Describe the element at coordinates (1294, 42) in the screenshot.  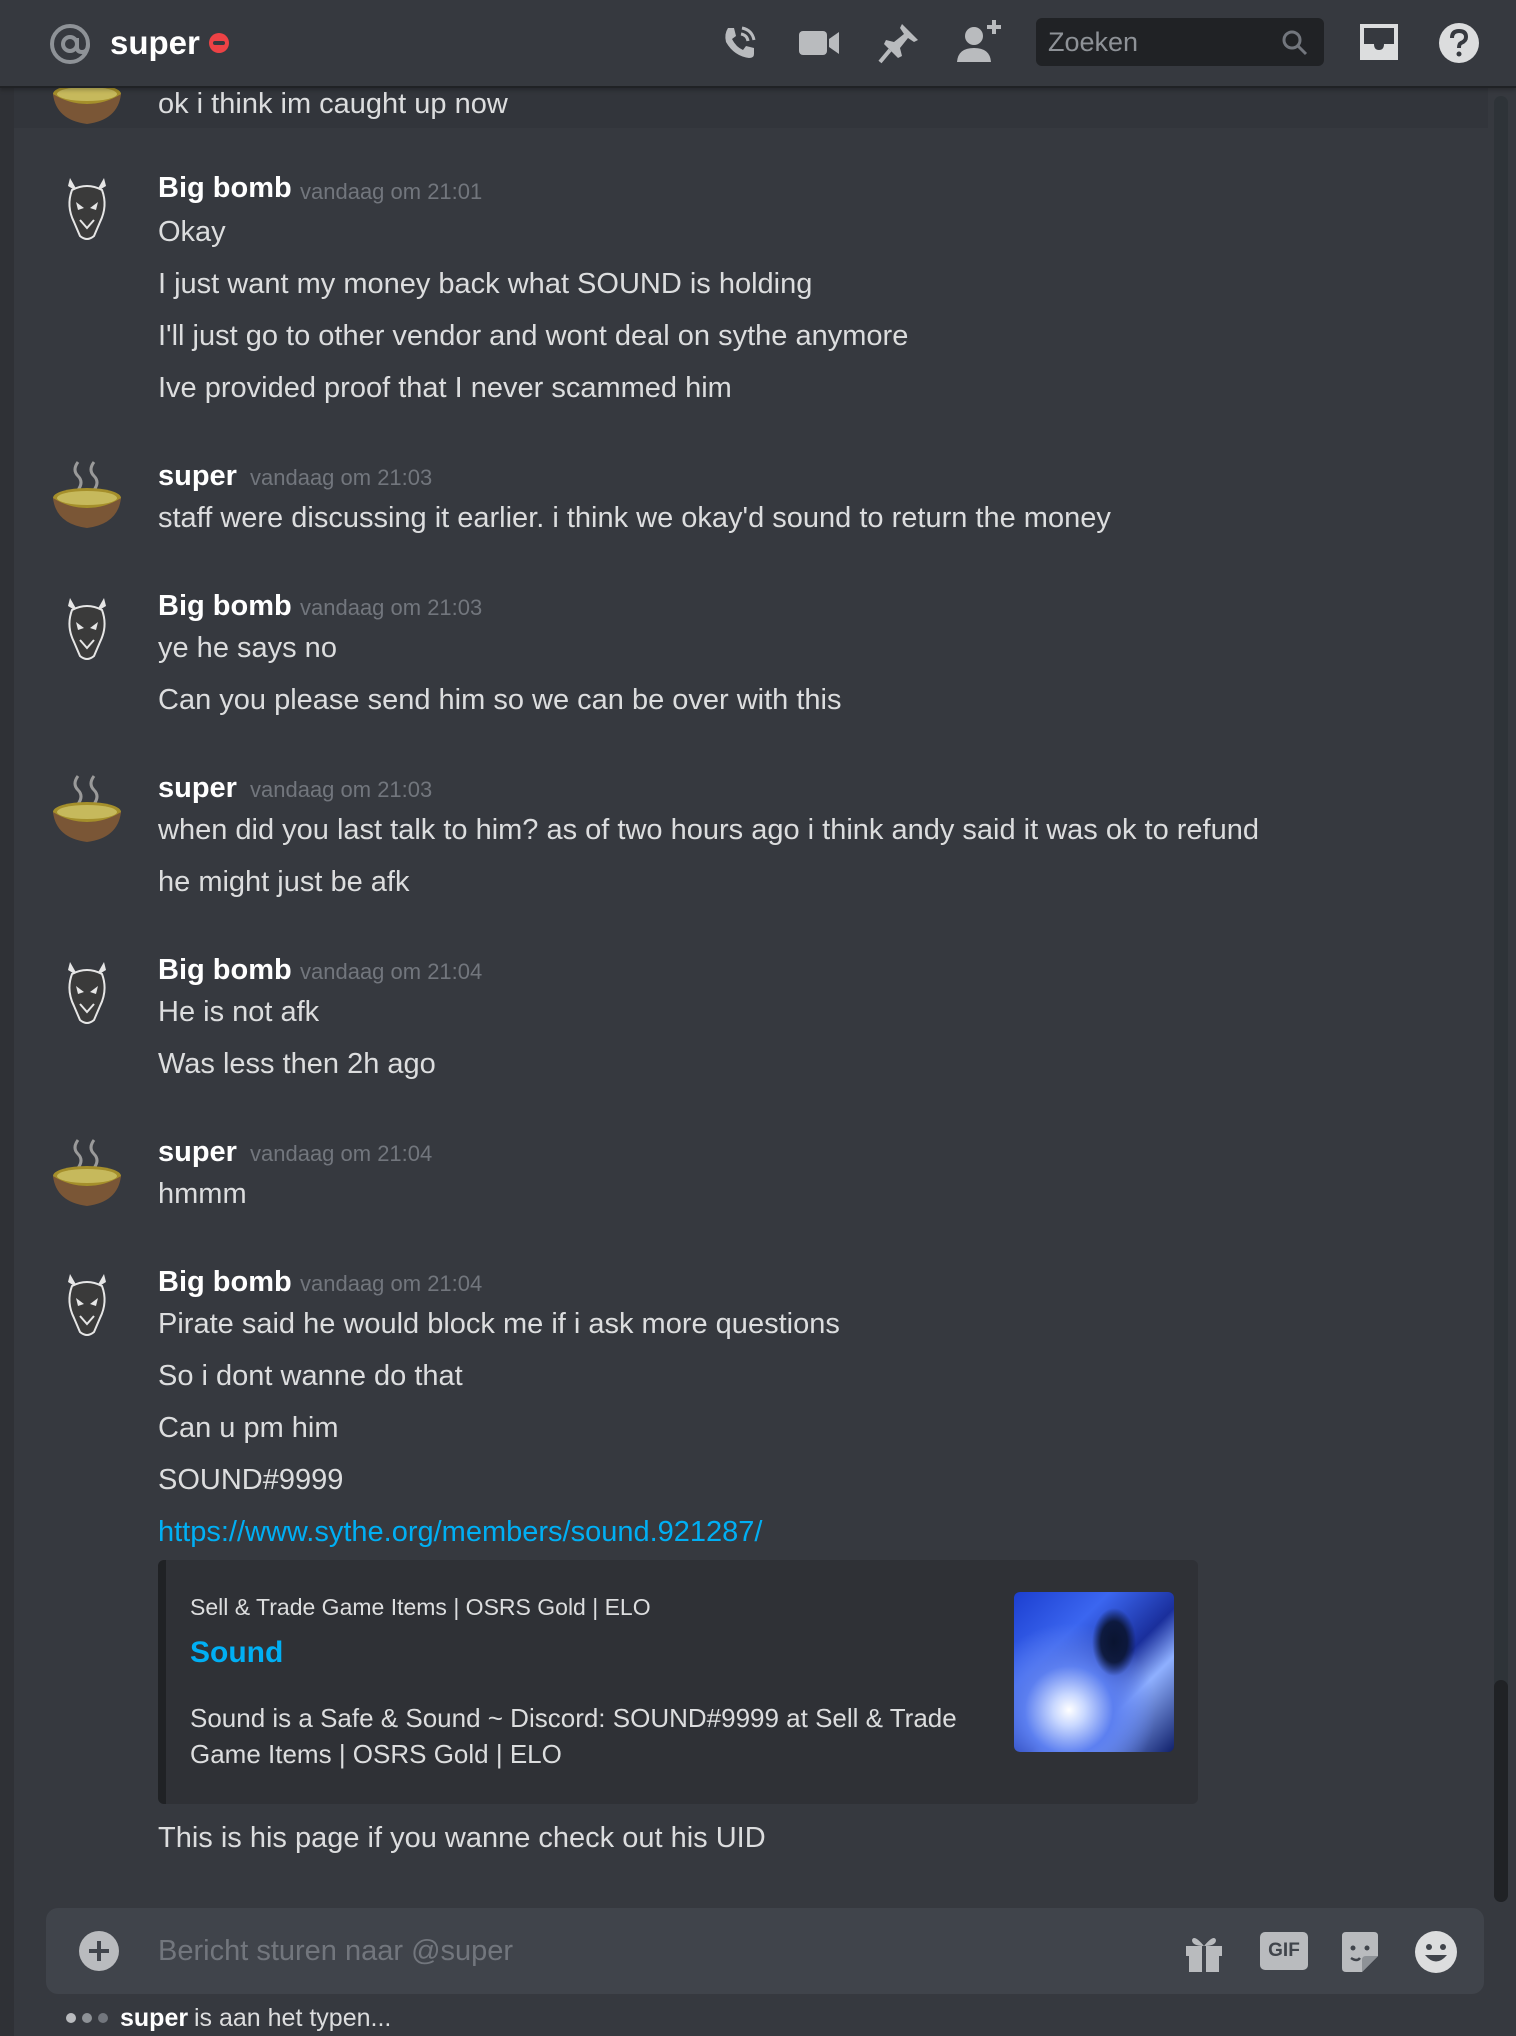
I see `search-icon` at that location.